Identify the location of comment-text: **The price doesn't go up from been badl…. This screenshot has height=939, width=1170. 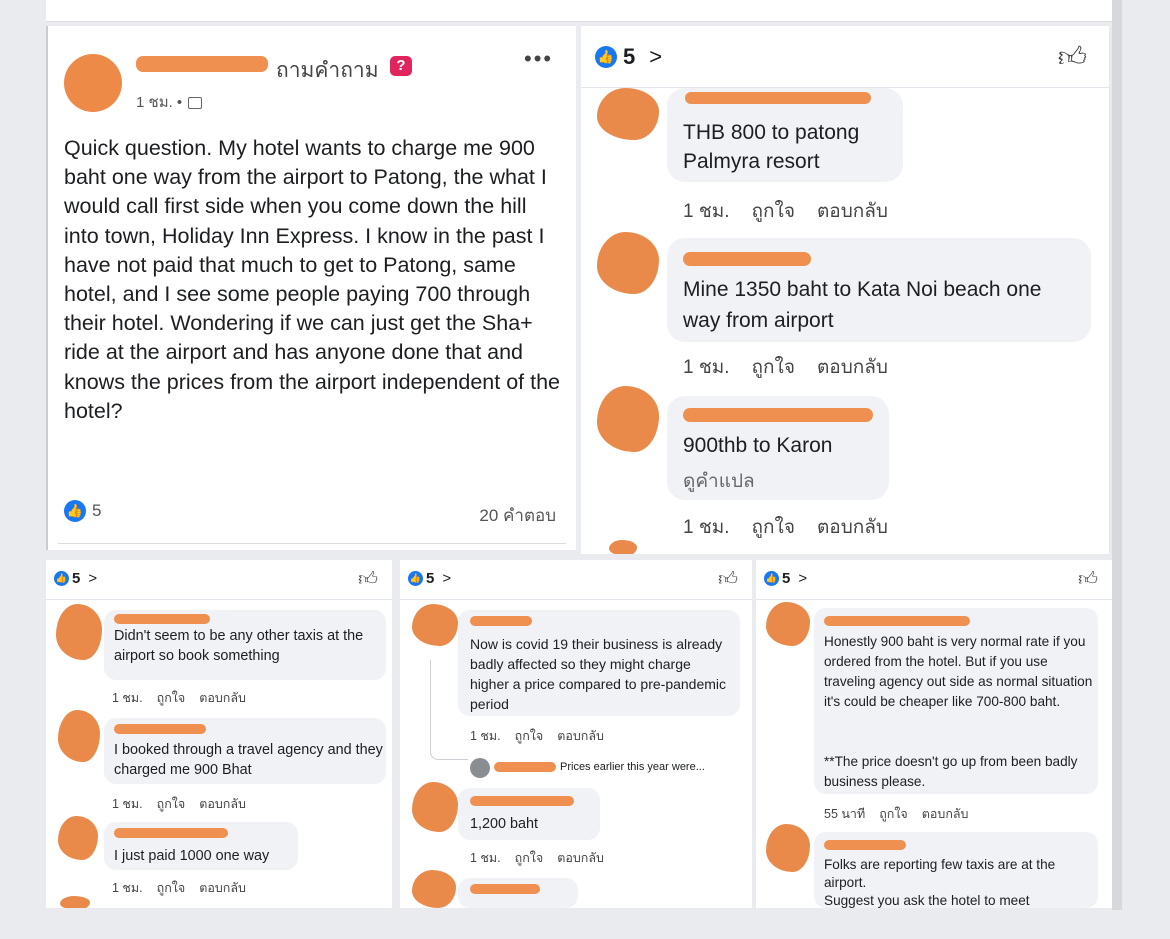
(951, 771).